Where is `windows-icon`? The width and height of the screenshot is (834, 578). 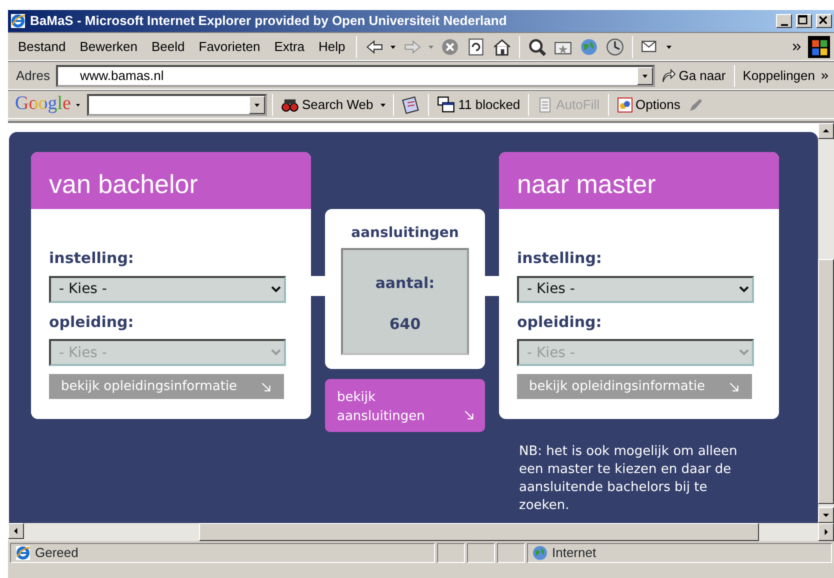 windows-icon is located at coordinates (446, 105).